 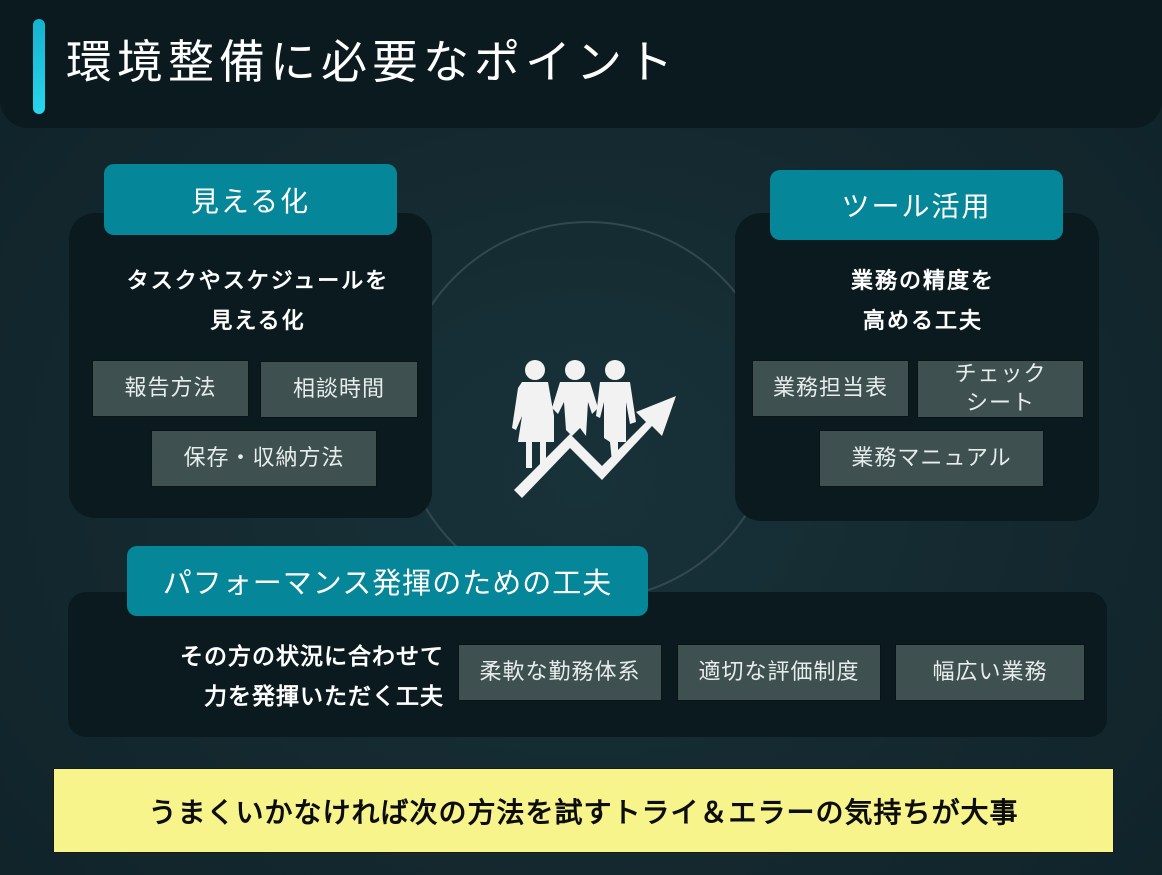 I want to click on visualize-tab-label: 見える化, so click(x=250, y=201).